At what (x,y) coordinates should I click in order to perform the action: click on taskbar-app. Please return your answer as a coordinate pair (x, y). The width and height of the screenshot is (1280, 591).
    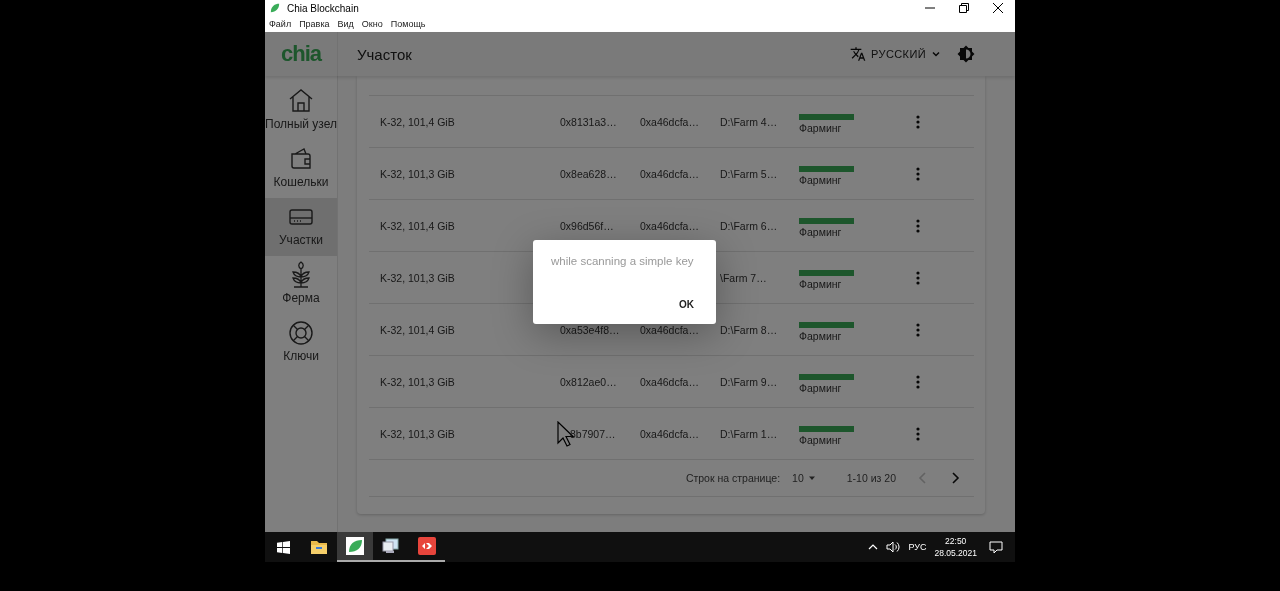
    Looking at the image, I should click on (355, 547).